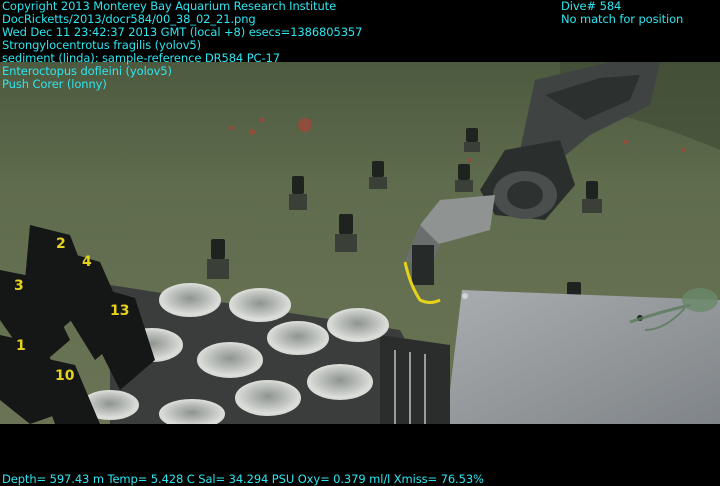  I want to click on core-number-label: 10, so click(65, 376).